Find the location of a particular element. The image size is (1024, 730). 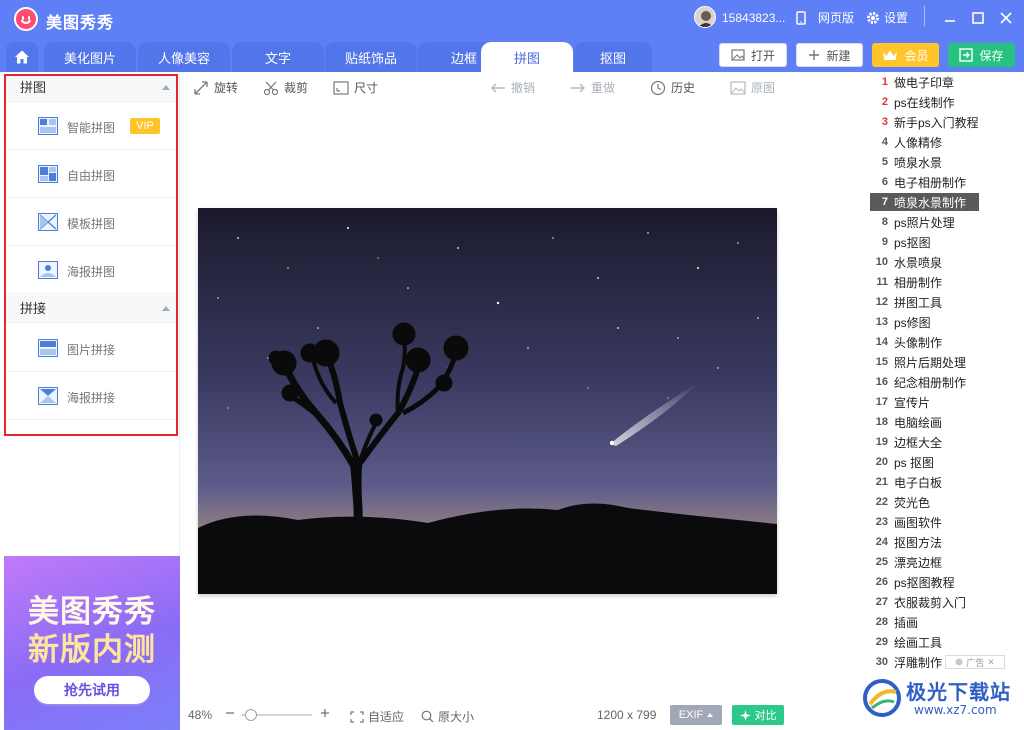

suggestion-item: 20 ps 抠图 is located at coordinates (940, 462).